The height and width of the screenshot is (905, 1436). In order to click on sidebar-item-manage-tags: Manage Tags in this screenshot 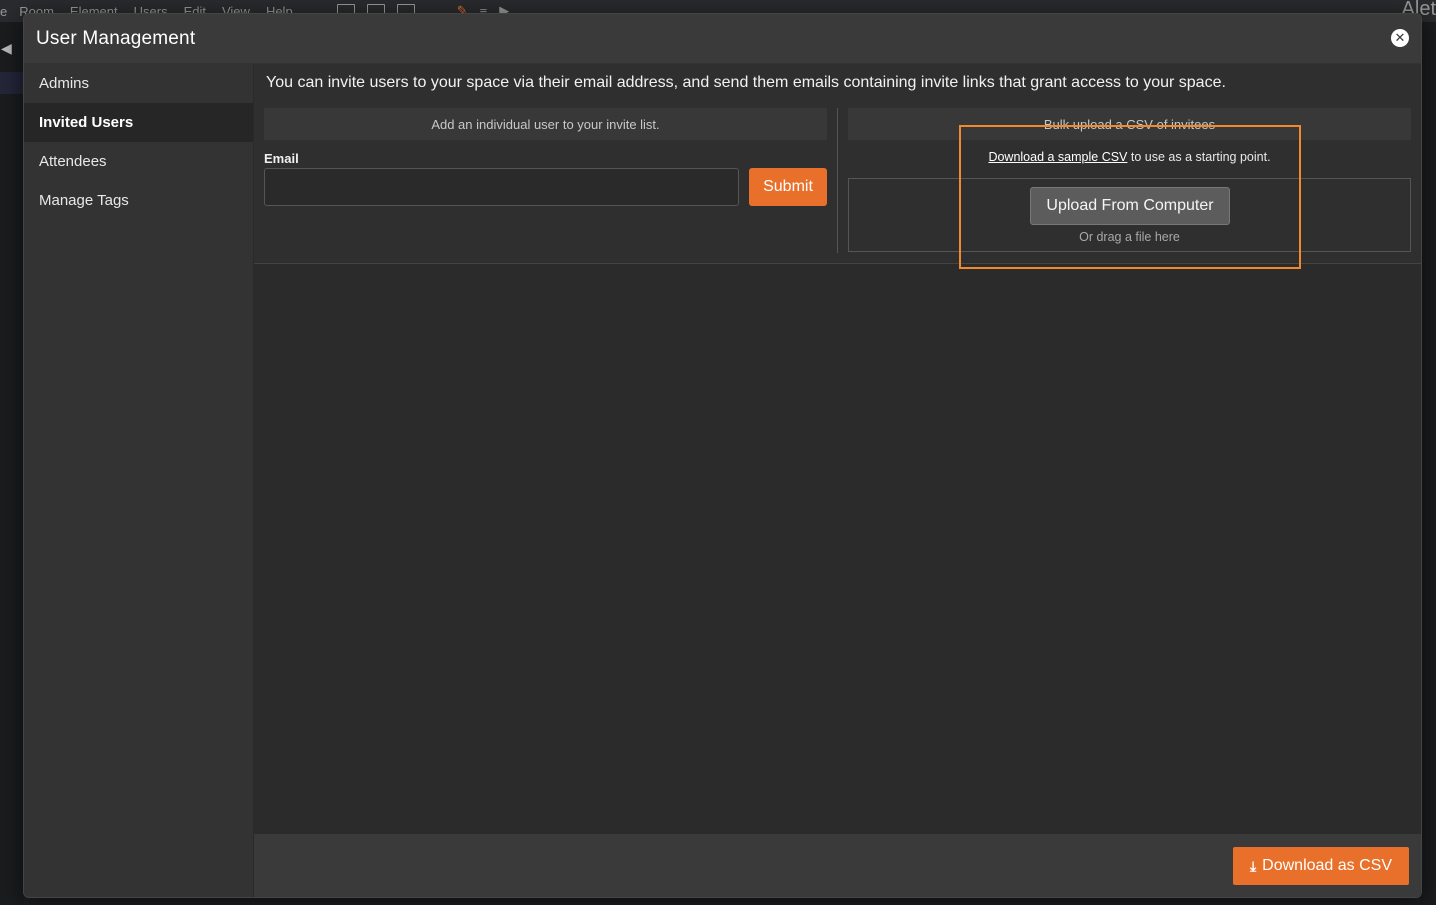, I will do `click(138, 200)`.